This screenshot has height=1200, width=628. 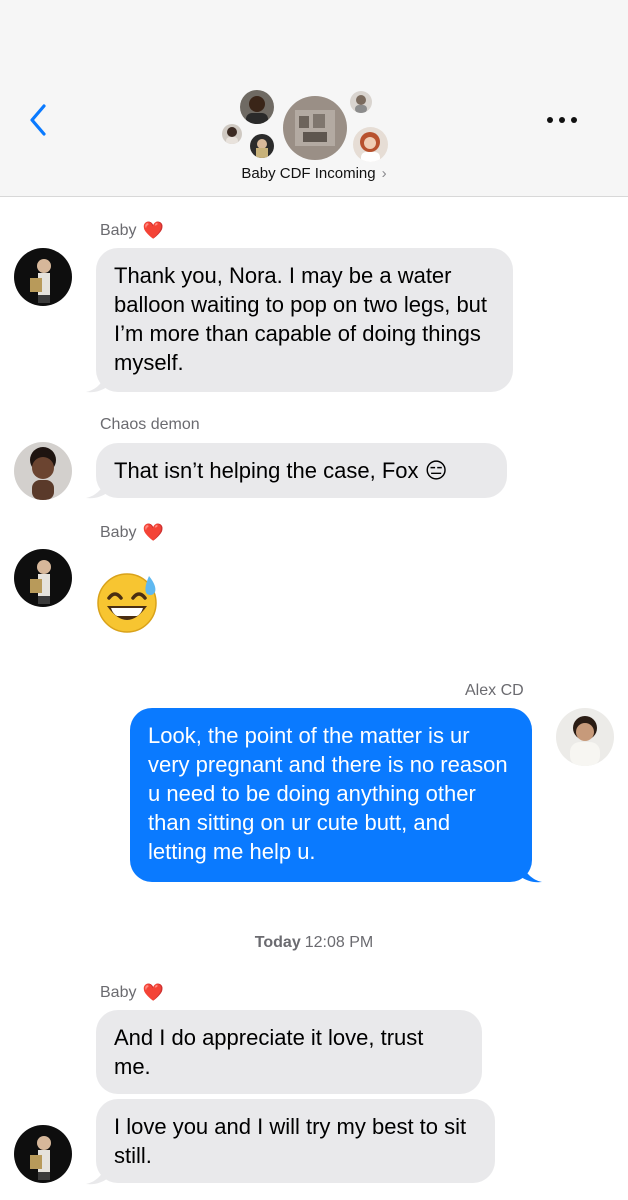 What do you see at coordinates (257, 107) in the screenshot?
I see `group-avatar-top-left` at bounding box center [257, 107].